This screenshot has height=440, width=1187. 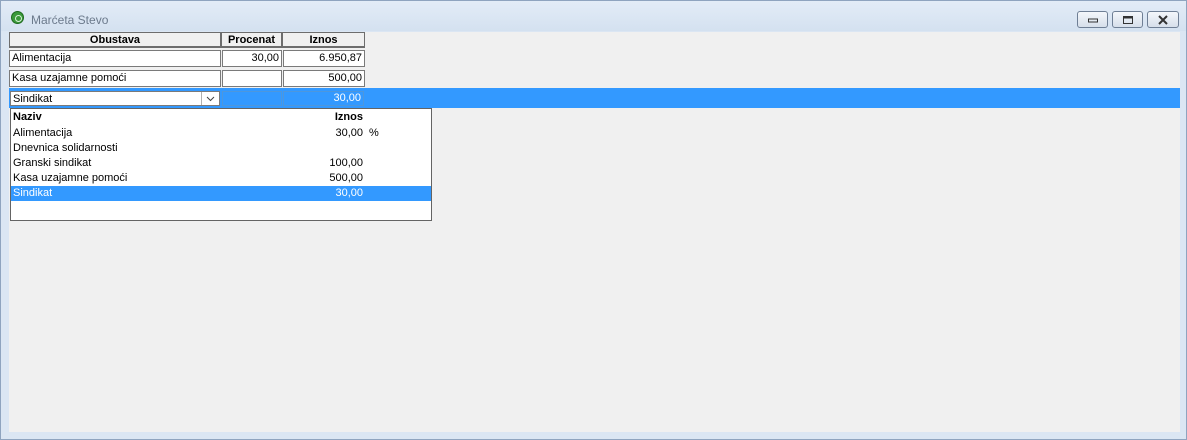 I want to click on dropdown-item-naziv: Sindikat, so click(x=33, y=193).